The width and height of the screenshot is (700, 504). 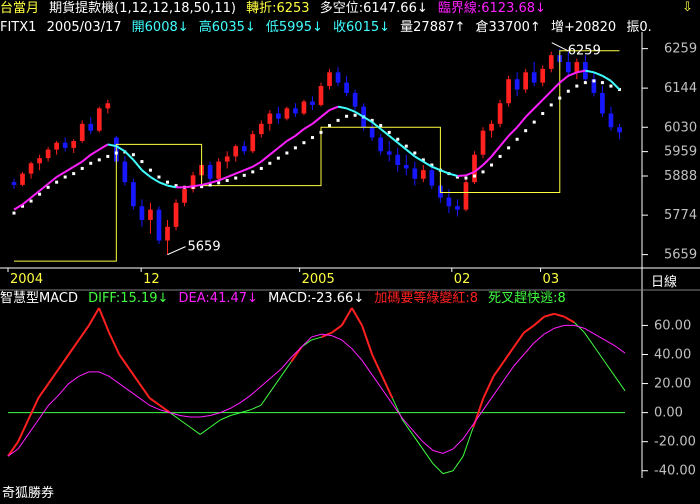 I want to click on amplitude-value: 振0., so click(x=639, y=27).